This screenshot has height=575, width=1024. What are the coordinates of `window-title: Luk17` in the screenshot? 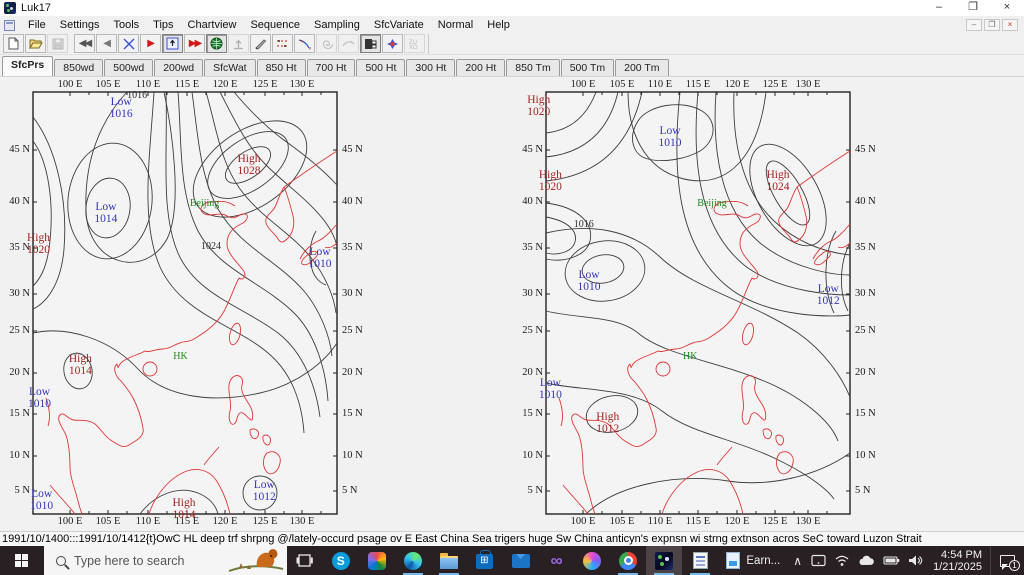 It's located at (36, 8).